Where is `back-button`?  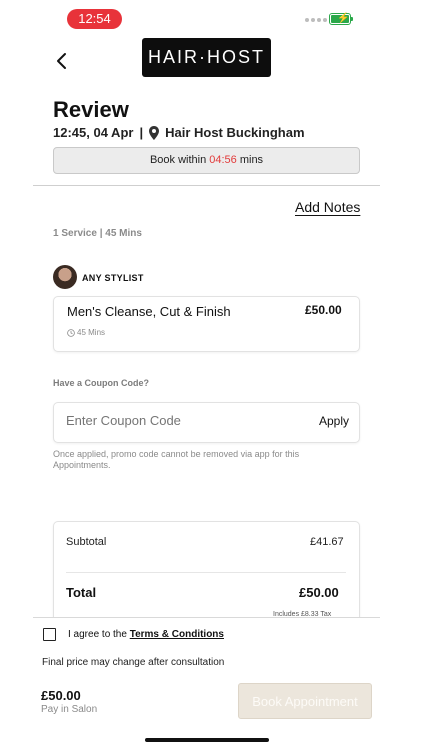
back-button is located at coordinates (63, 61).